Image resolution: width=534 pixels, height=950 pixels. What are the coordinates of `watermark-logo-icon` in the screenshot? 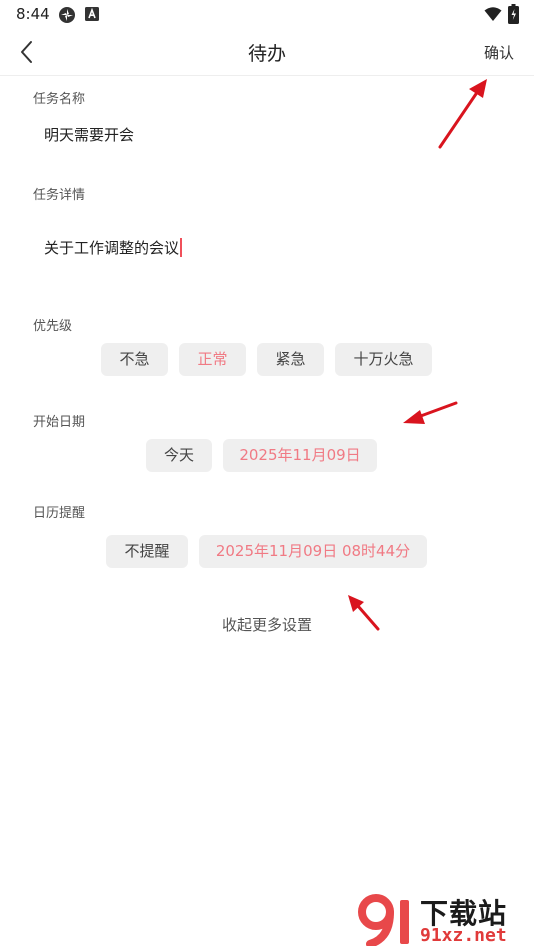 It's located at (383, 920).